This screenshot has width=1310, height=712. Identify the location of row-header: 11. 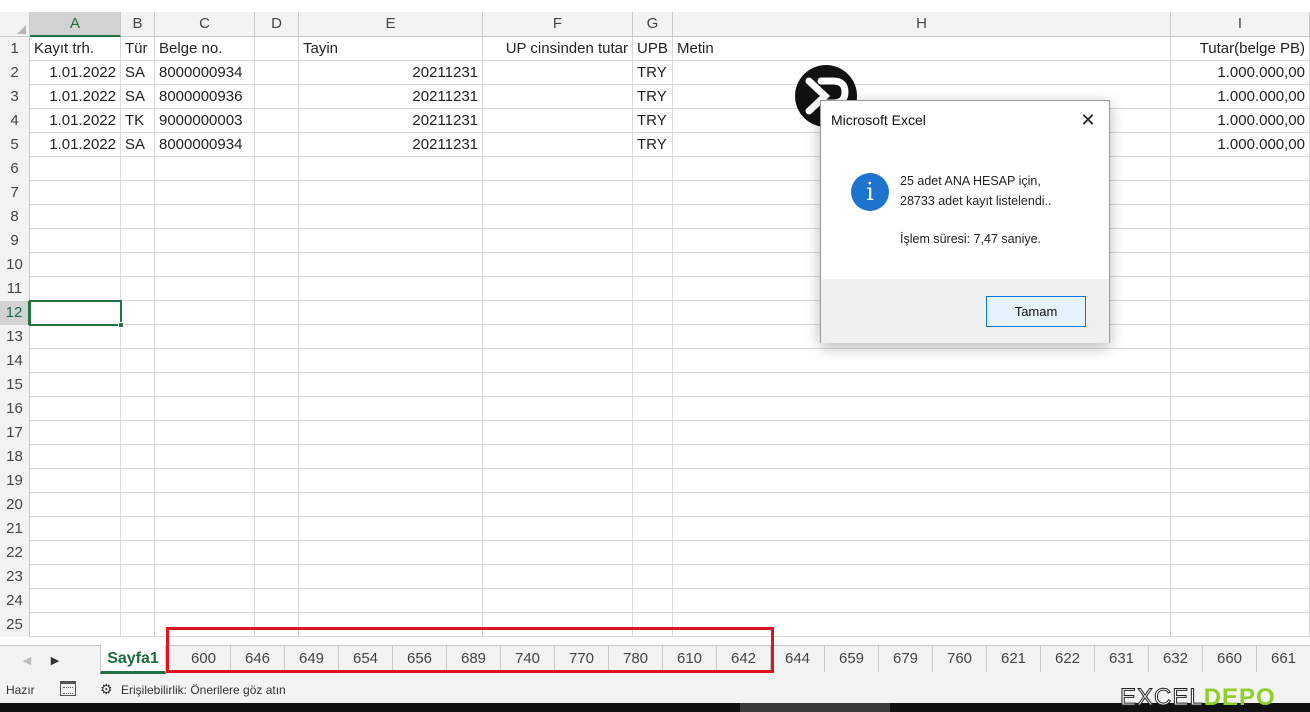
(15, 289).